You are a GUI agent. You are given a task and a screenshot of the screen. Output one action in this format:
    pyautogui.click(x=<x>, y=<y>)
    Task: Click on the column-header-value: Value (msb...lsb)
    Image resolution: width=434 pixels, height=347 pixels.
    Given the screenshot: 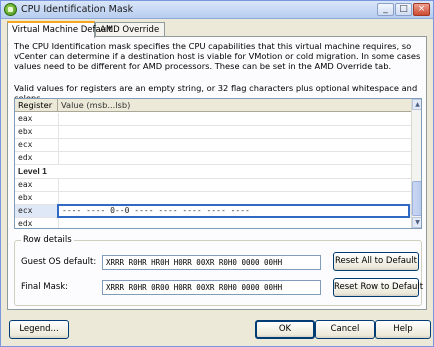 What is the action you would take?
    pyautogui.click(x=95, y=105)
    